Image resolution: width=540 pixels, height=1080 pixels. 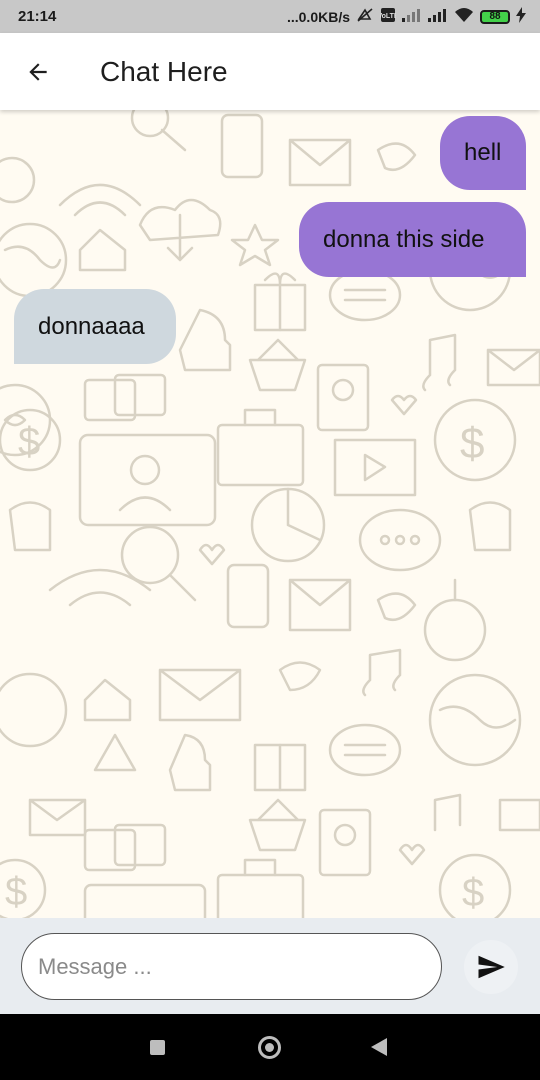 I want to click on status-time: 21:14, so click(x=37, y=16).